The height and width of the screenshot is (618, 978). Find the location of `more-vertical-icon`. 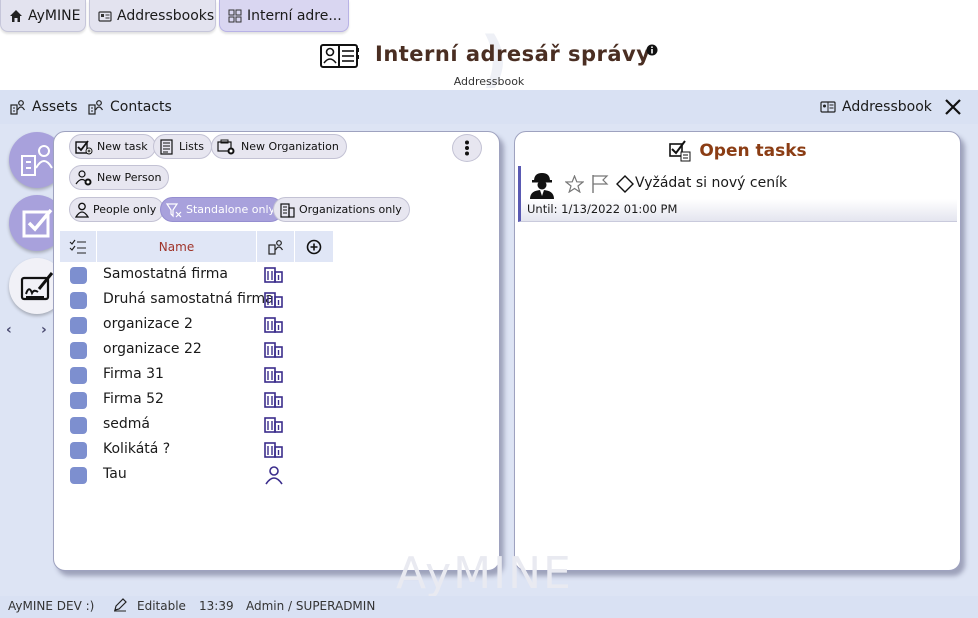

more-vertical-icon is located at coordinates (467, 148).